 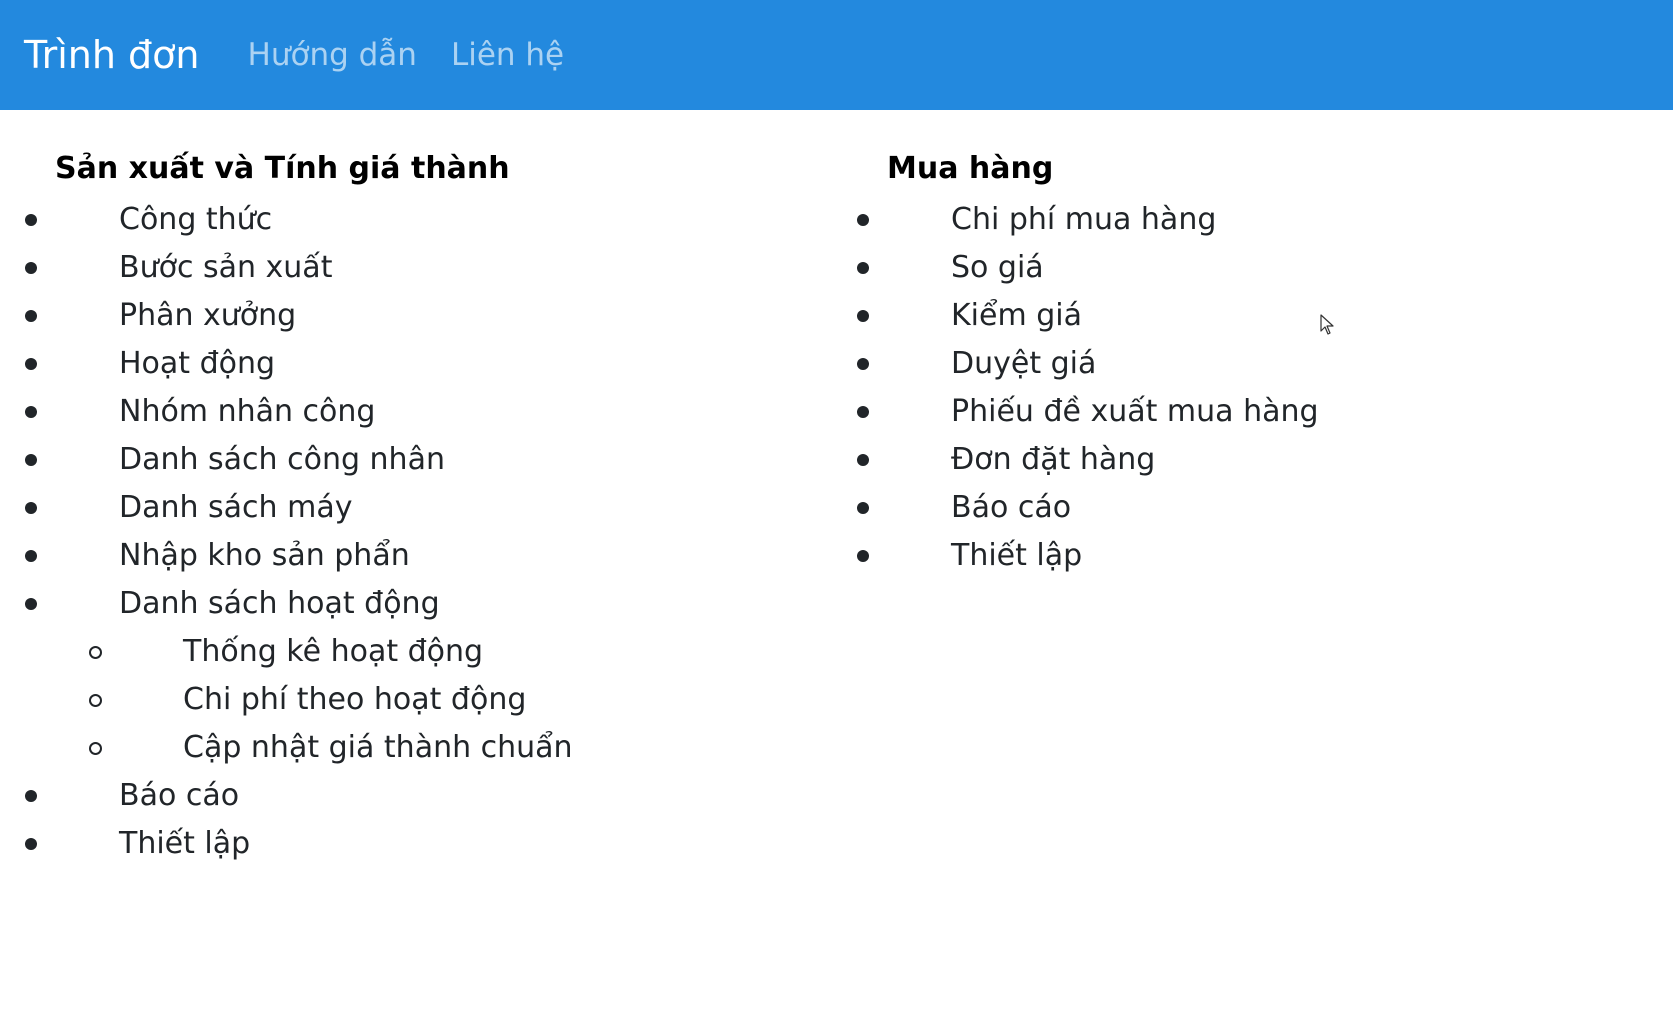 What do you see at coordinates (225, 267) in the screenshot?
I see `menu-link-production-step: Bước sản xuất` at bounding box center [225, 267].